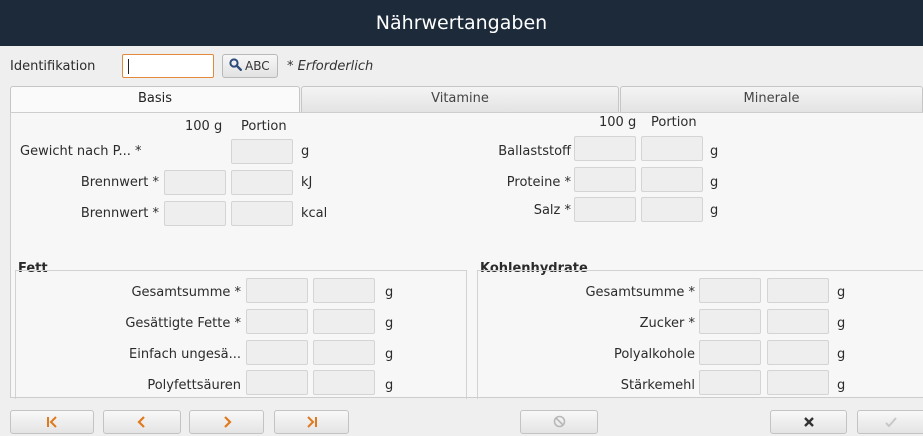  What do you see at coordinates (461, 419) in the screenshot?
I see `bottom-toolbar` at bounding box center [461, 419].